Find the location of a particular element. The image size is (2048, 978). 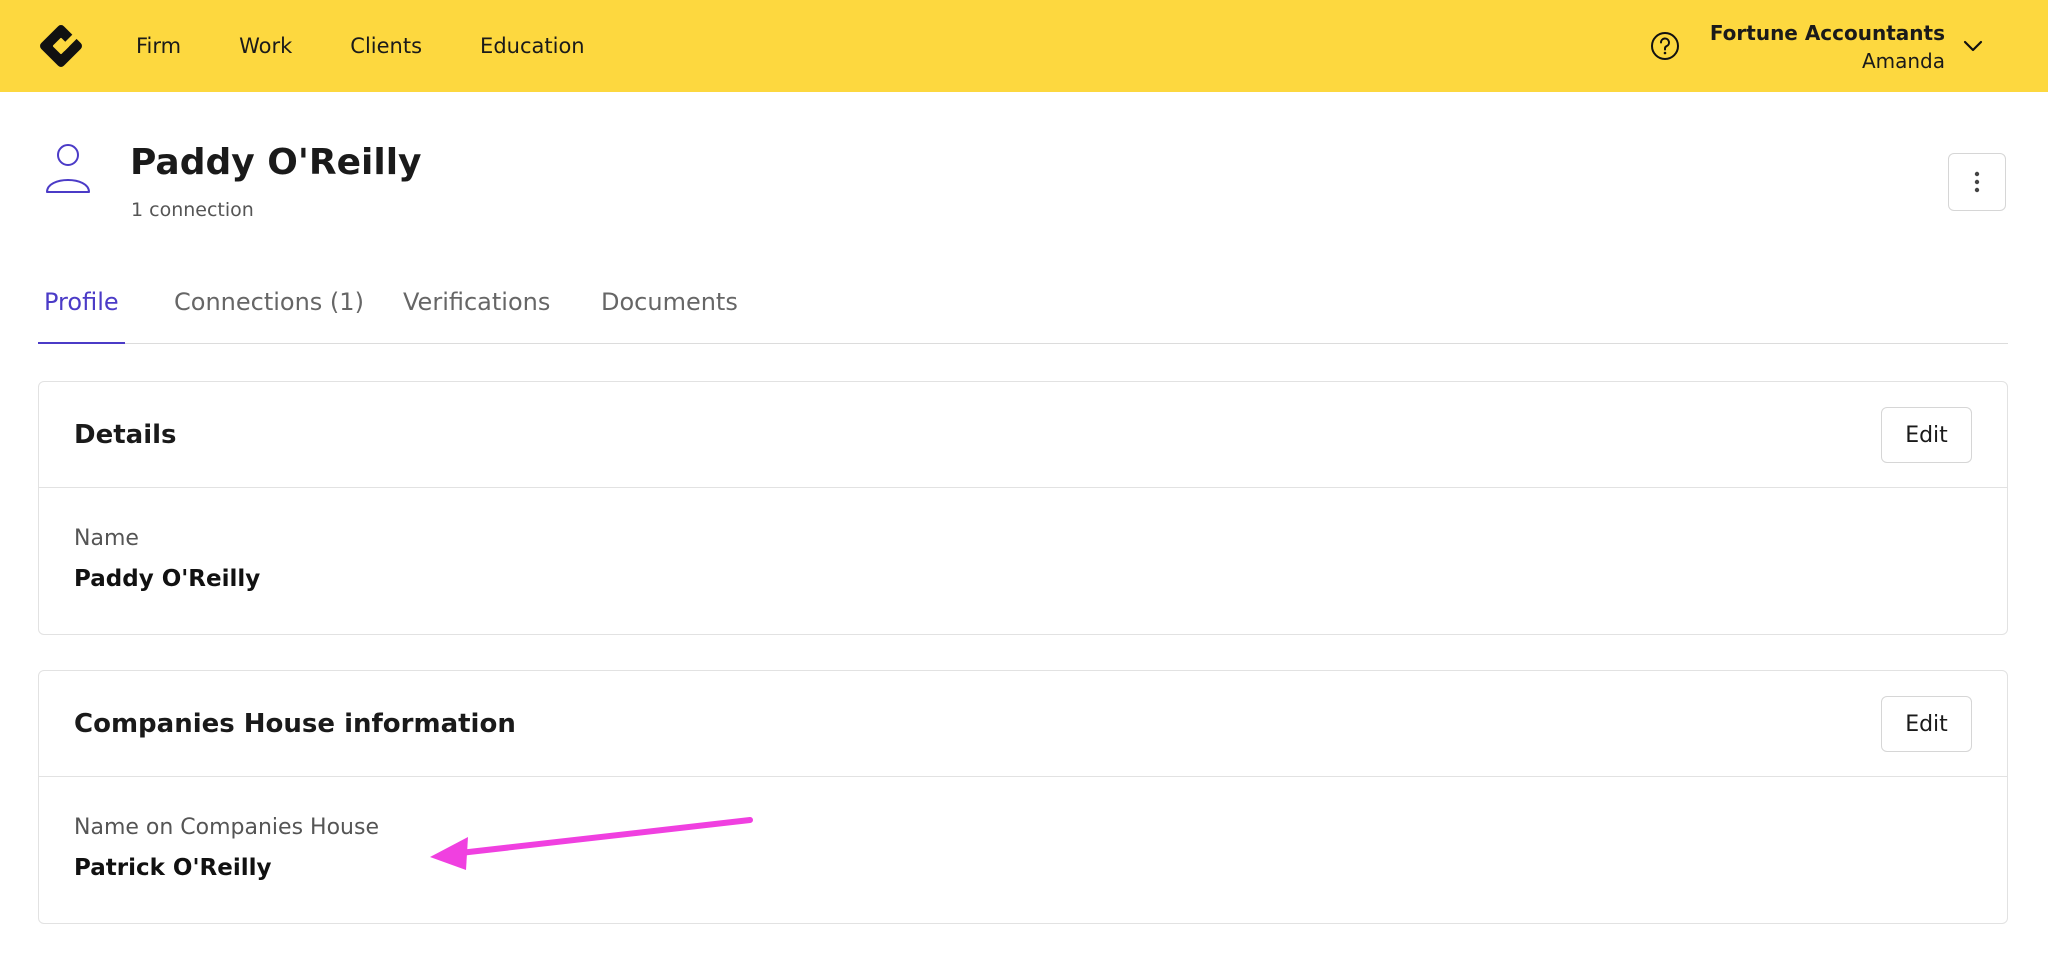

card-header: Details Edit is located at coordinates (1023, 435).